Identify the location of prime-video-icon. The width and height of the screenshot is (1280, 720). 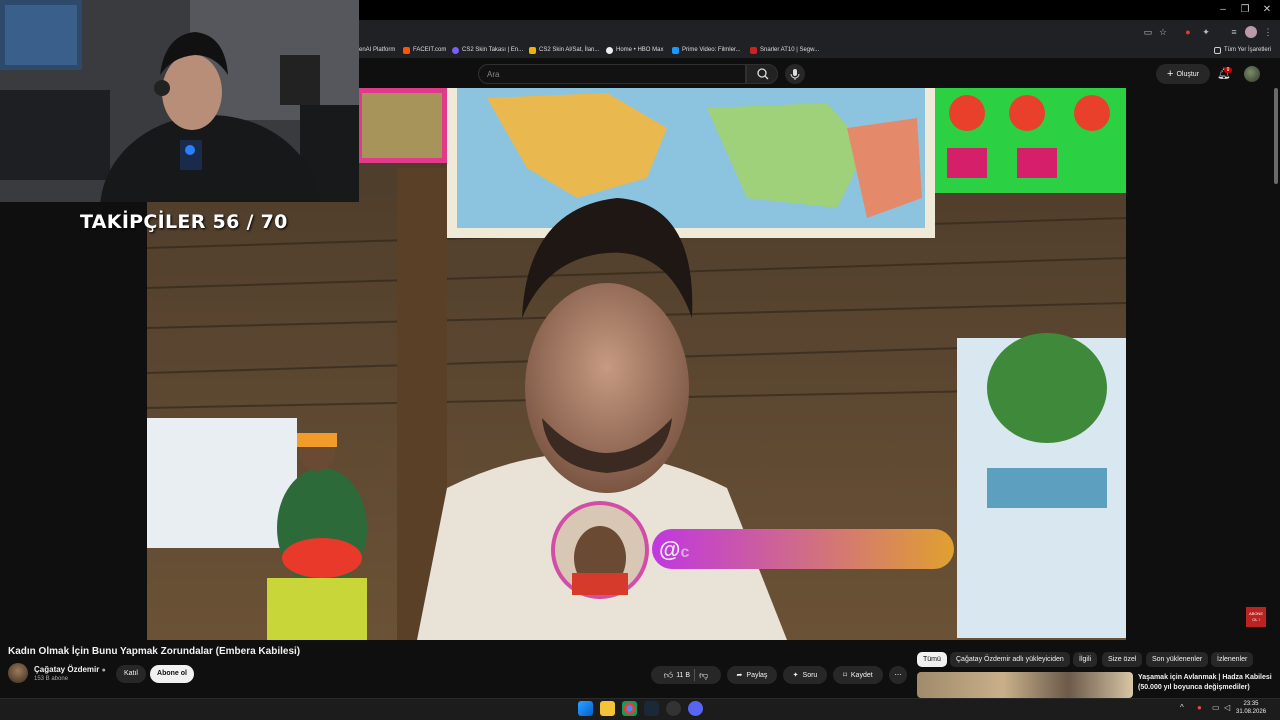
(675, 50).